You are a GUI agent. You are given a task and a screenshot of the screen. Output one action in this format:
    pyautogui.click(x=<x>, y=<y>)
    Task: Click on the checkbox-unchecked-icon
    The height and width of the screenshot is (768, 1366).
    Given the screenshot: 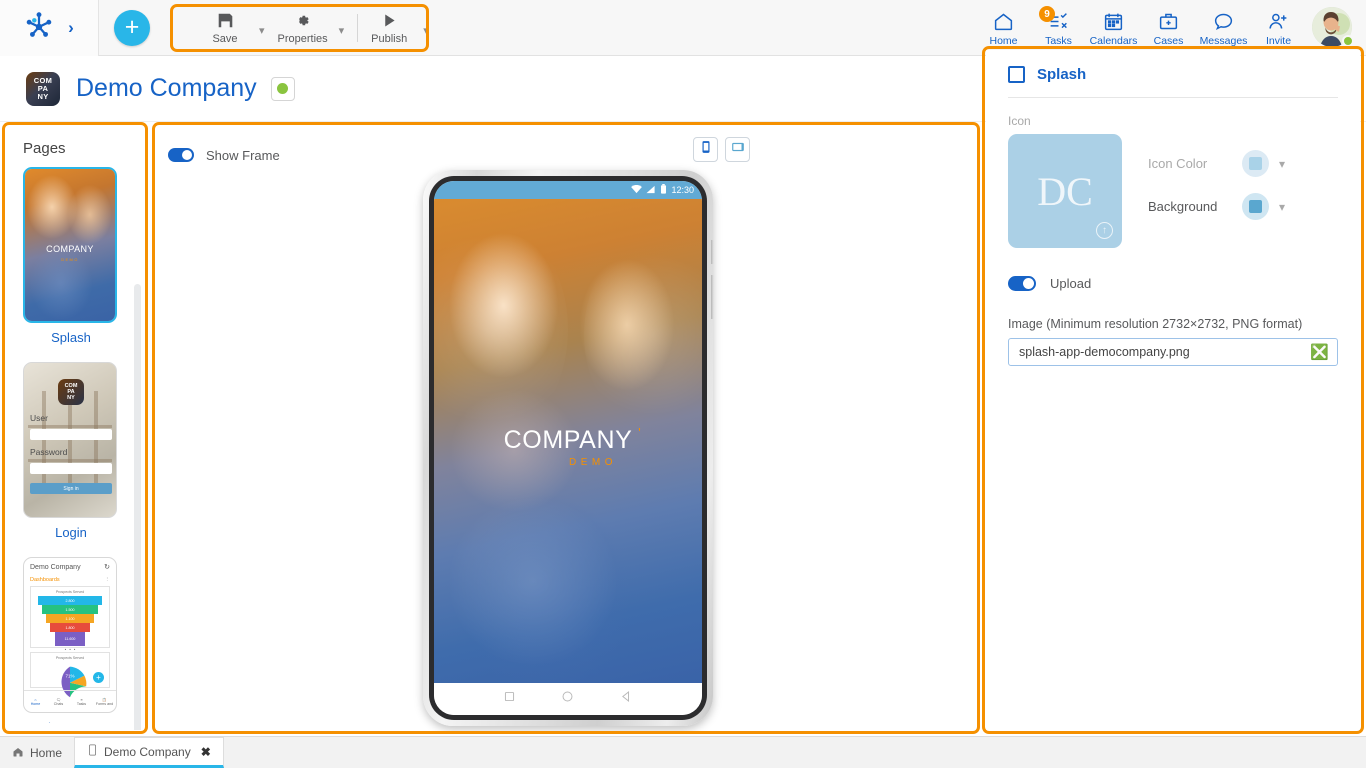 What is the action you would take?
    pyautogui.click(x=1016, y=74)
    